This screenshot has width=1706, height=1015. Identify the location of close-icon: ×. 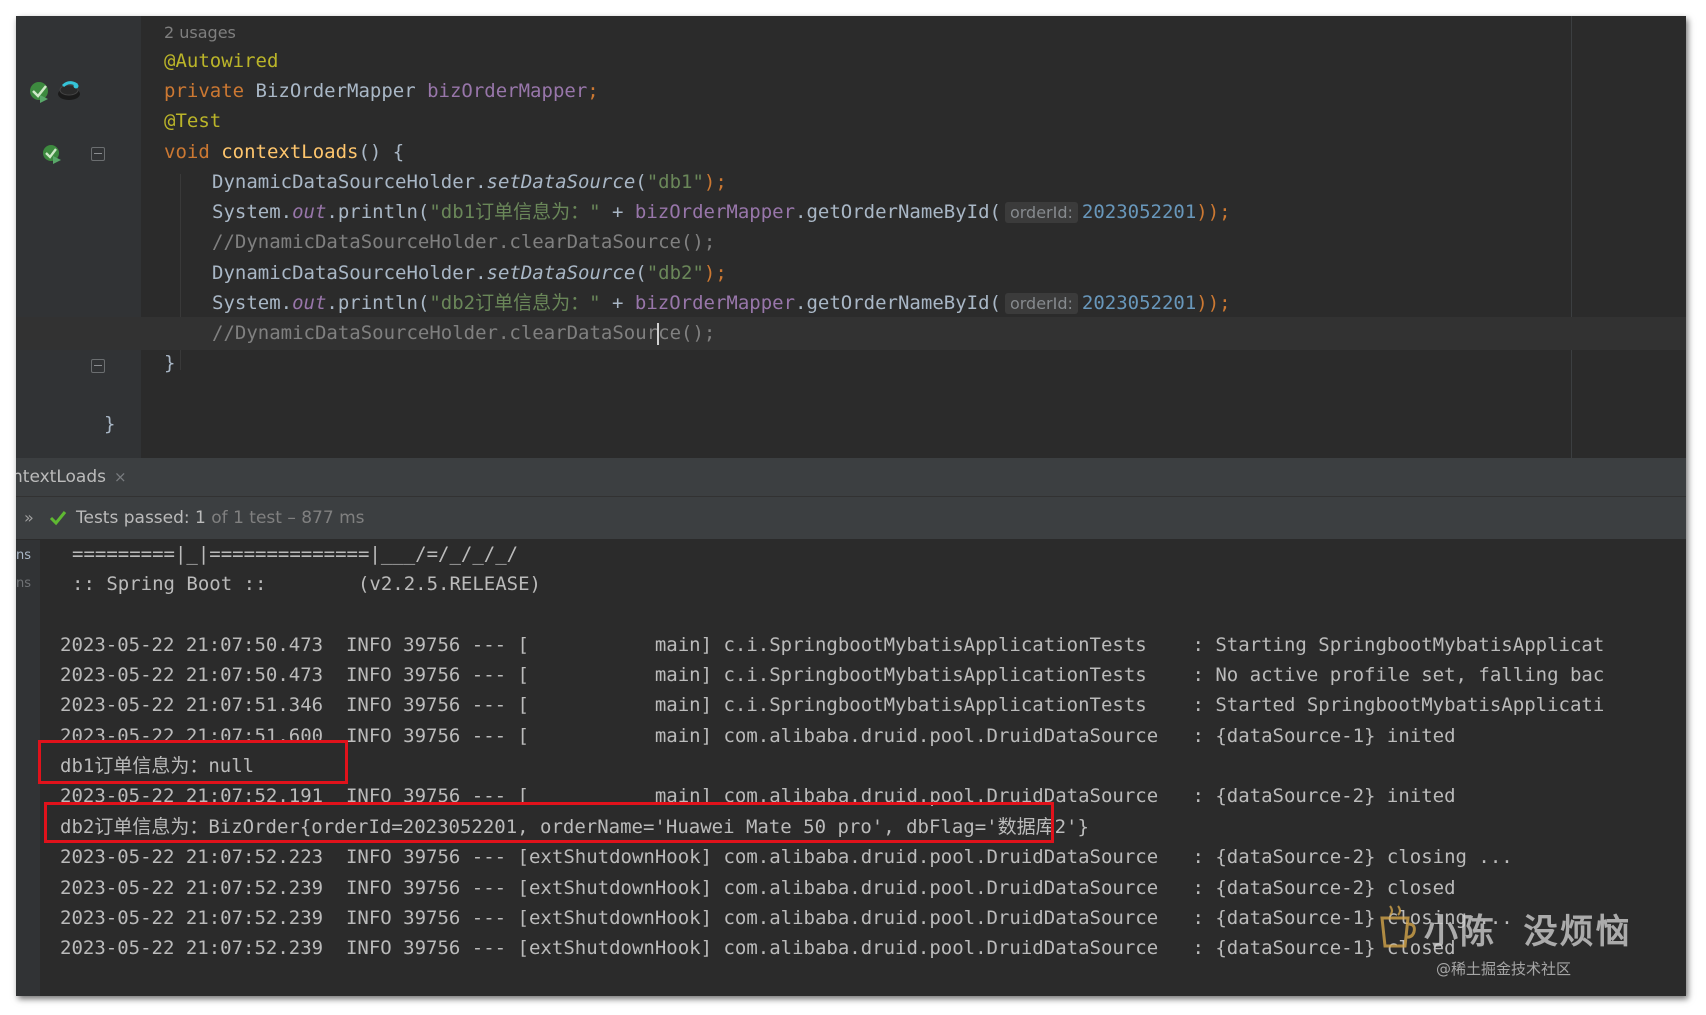
(120, 477).